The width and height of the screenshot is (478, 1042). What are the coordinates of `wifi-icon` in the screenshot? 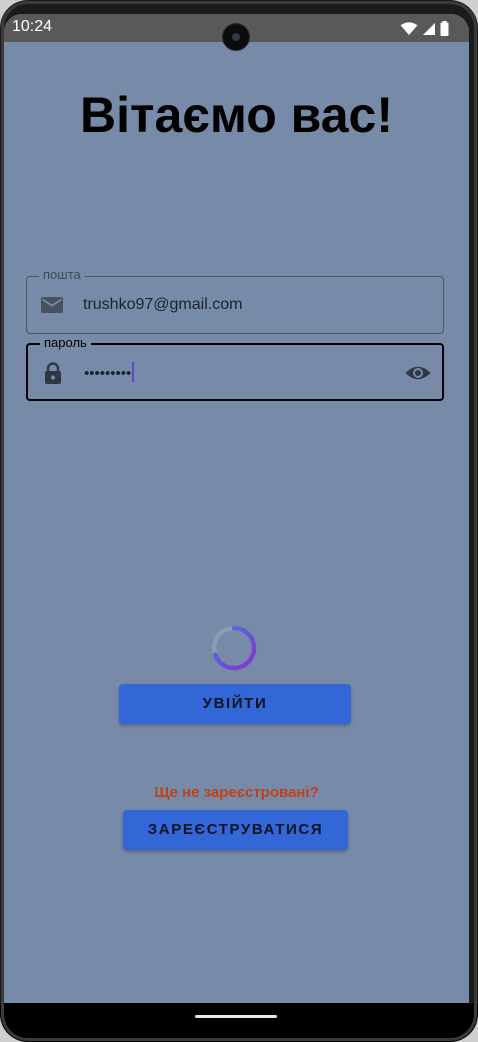 It's located at (409, 28).